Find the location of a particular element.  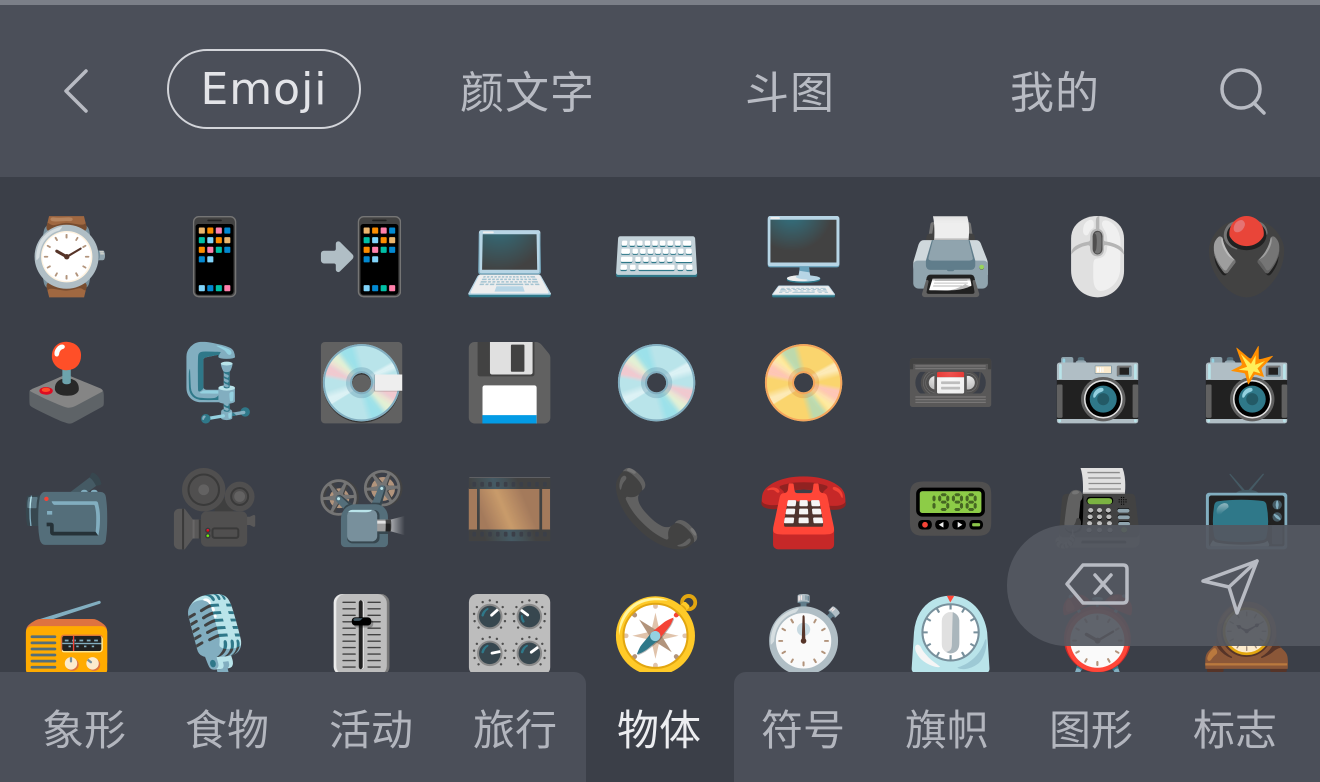

delete-button is located at coordinates (1096, 584).